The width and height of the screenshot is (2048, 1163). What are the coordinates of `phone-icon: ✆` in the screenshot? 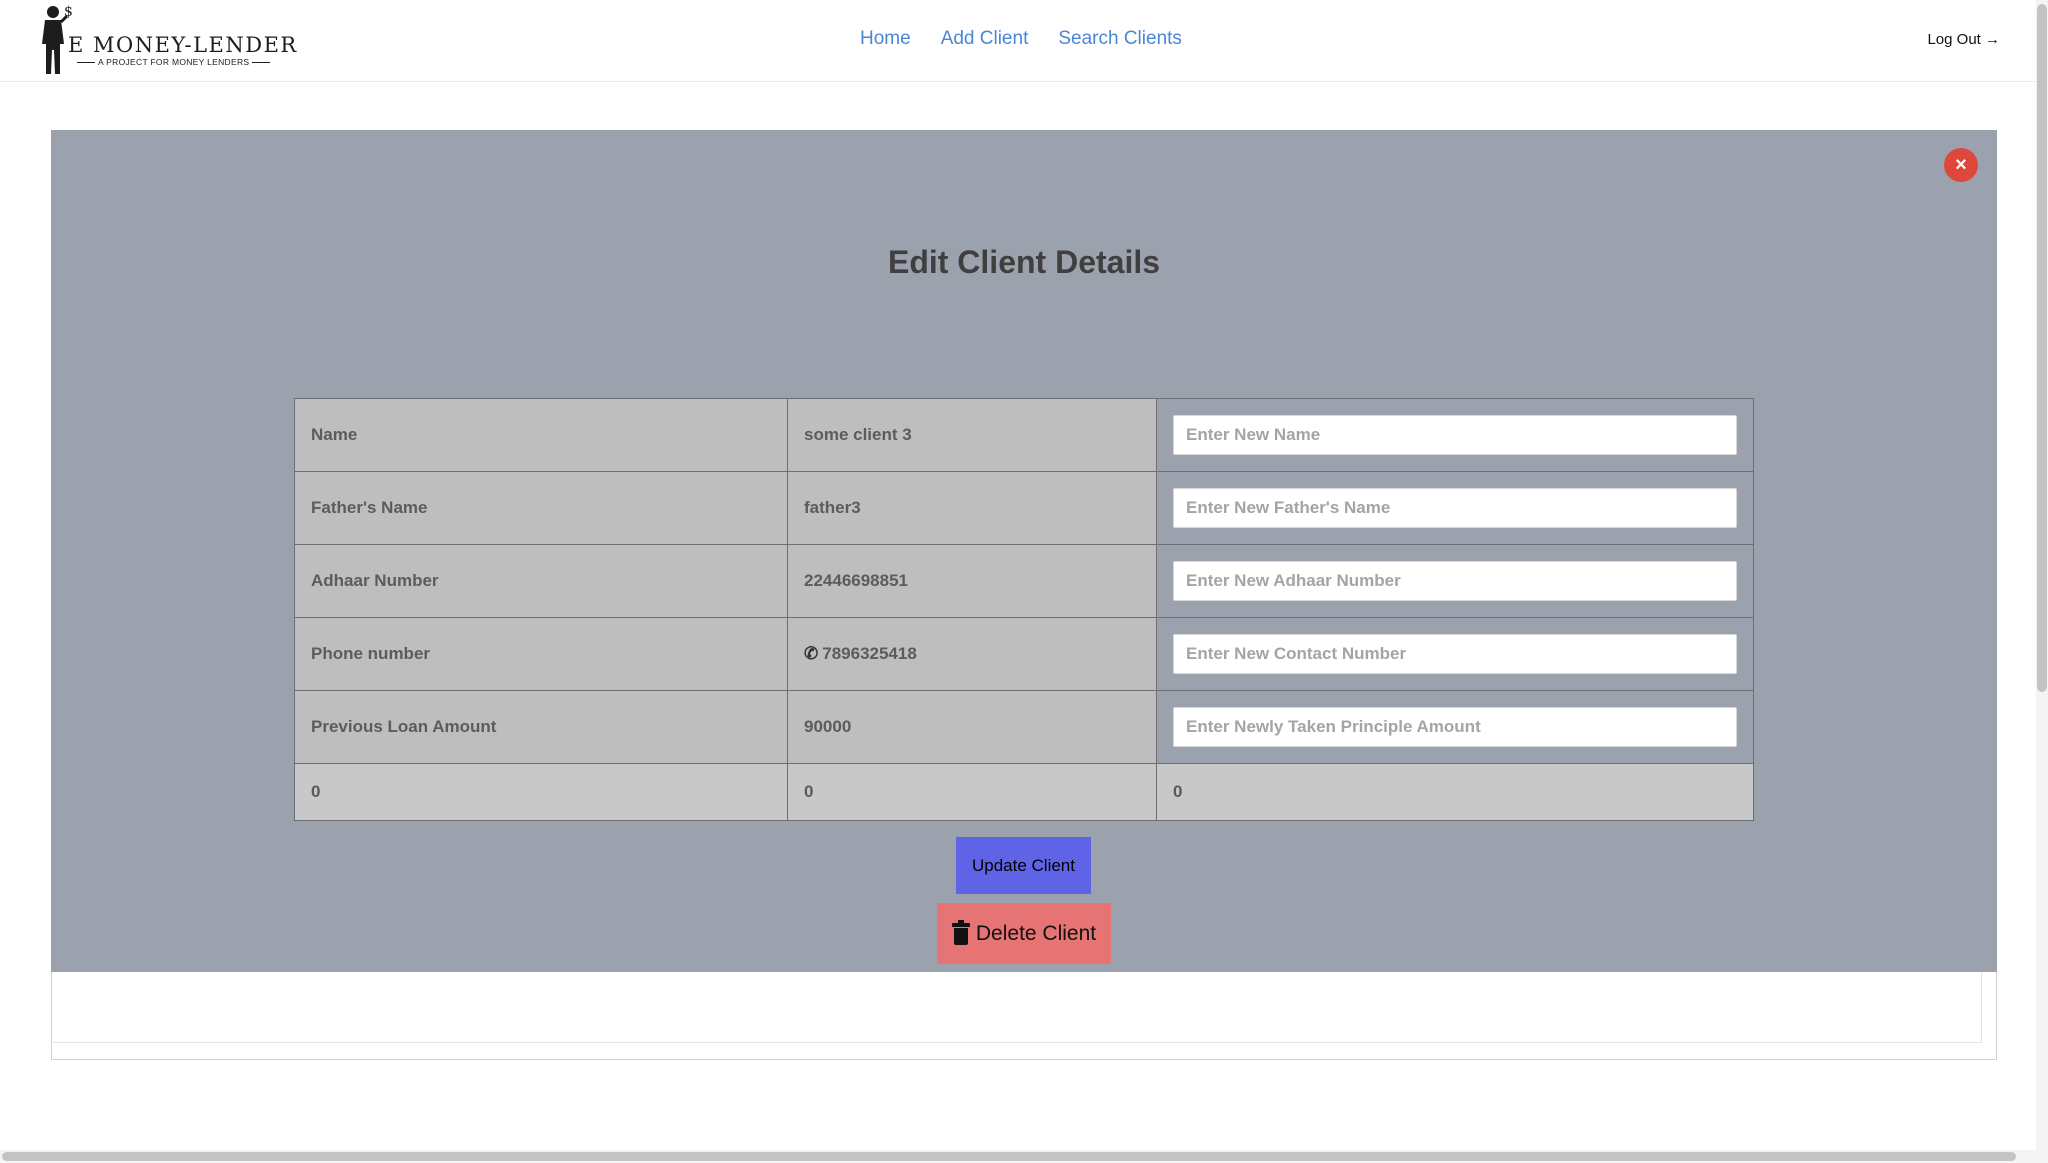 It's located at (811, 653).